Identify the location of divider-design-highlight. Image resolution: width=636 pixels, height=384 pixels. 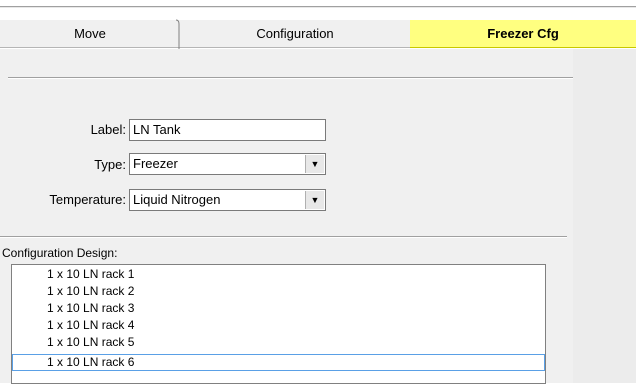
(283, 237).